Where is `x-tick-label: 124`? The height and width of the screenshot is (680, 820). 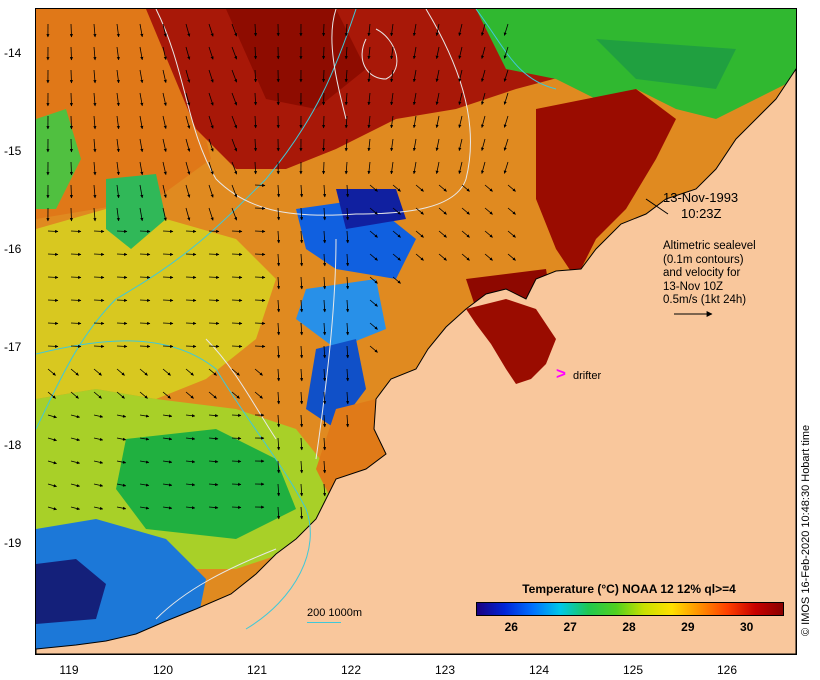
x-tick-label: 124 is located at coordinates (539, 670).